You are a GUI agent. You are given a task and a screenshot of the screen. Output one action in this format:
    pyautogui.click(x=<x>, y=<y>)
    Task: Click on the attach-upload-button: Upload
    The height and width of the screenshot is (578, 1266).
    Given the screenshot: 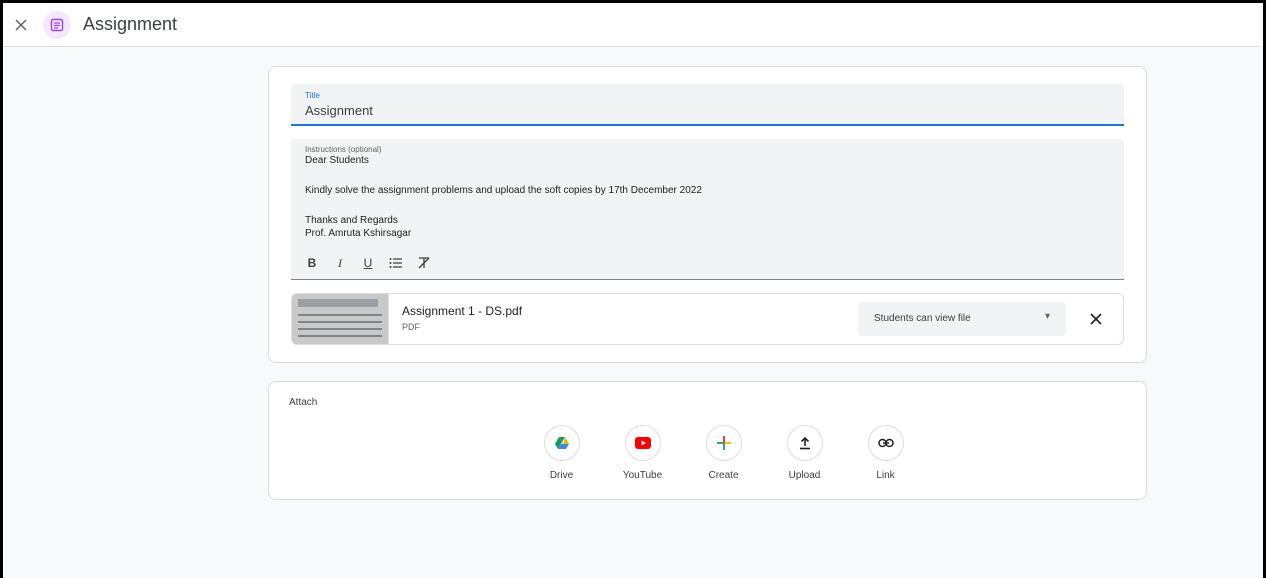 What is the action you would take?
    pyautogui.click(x=804, y=453)
    